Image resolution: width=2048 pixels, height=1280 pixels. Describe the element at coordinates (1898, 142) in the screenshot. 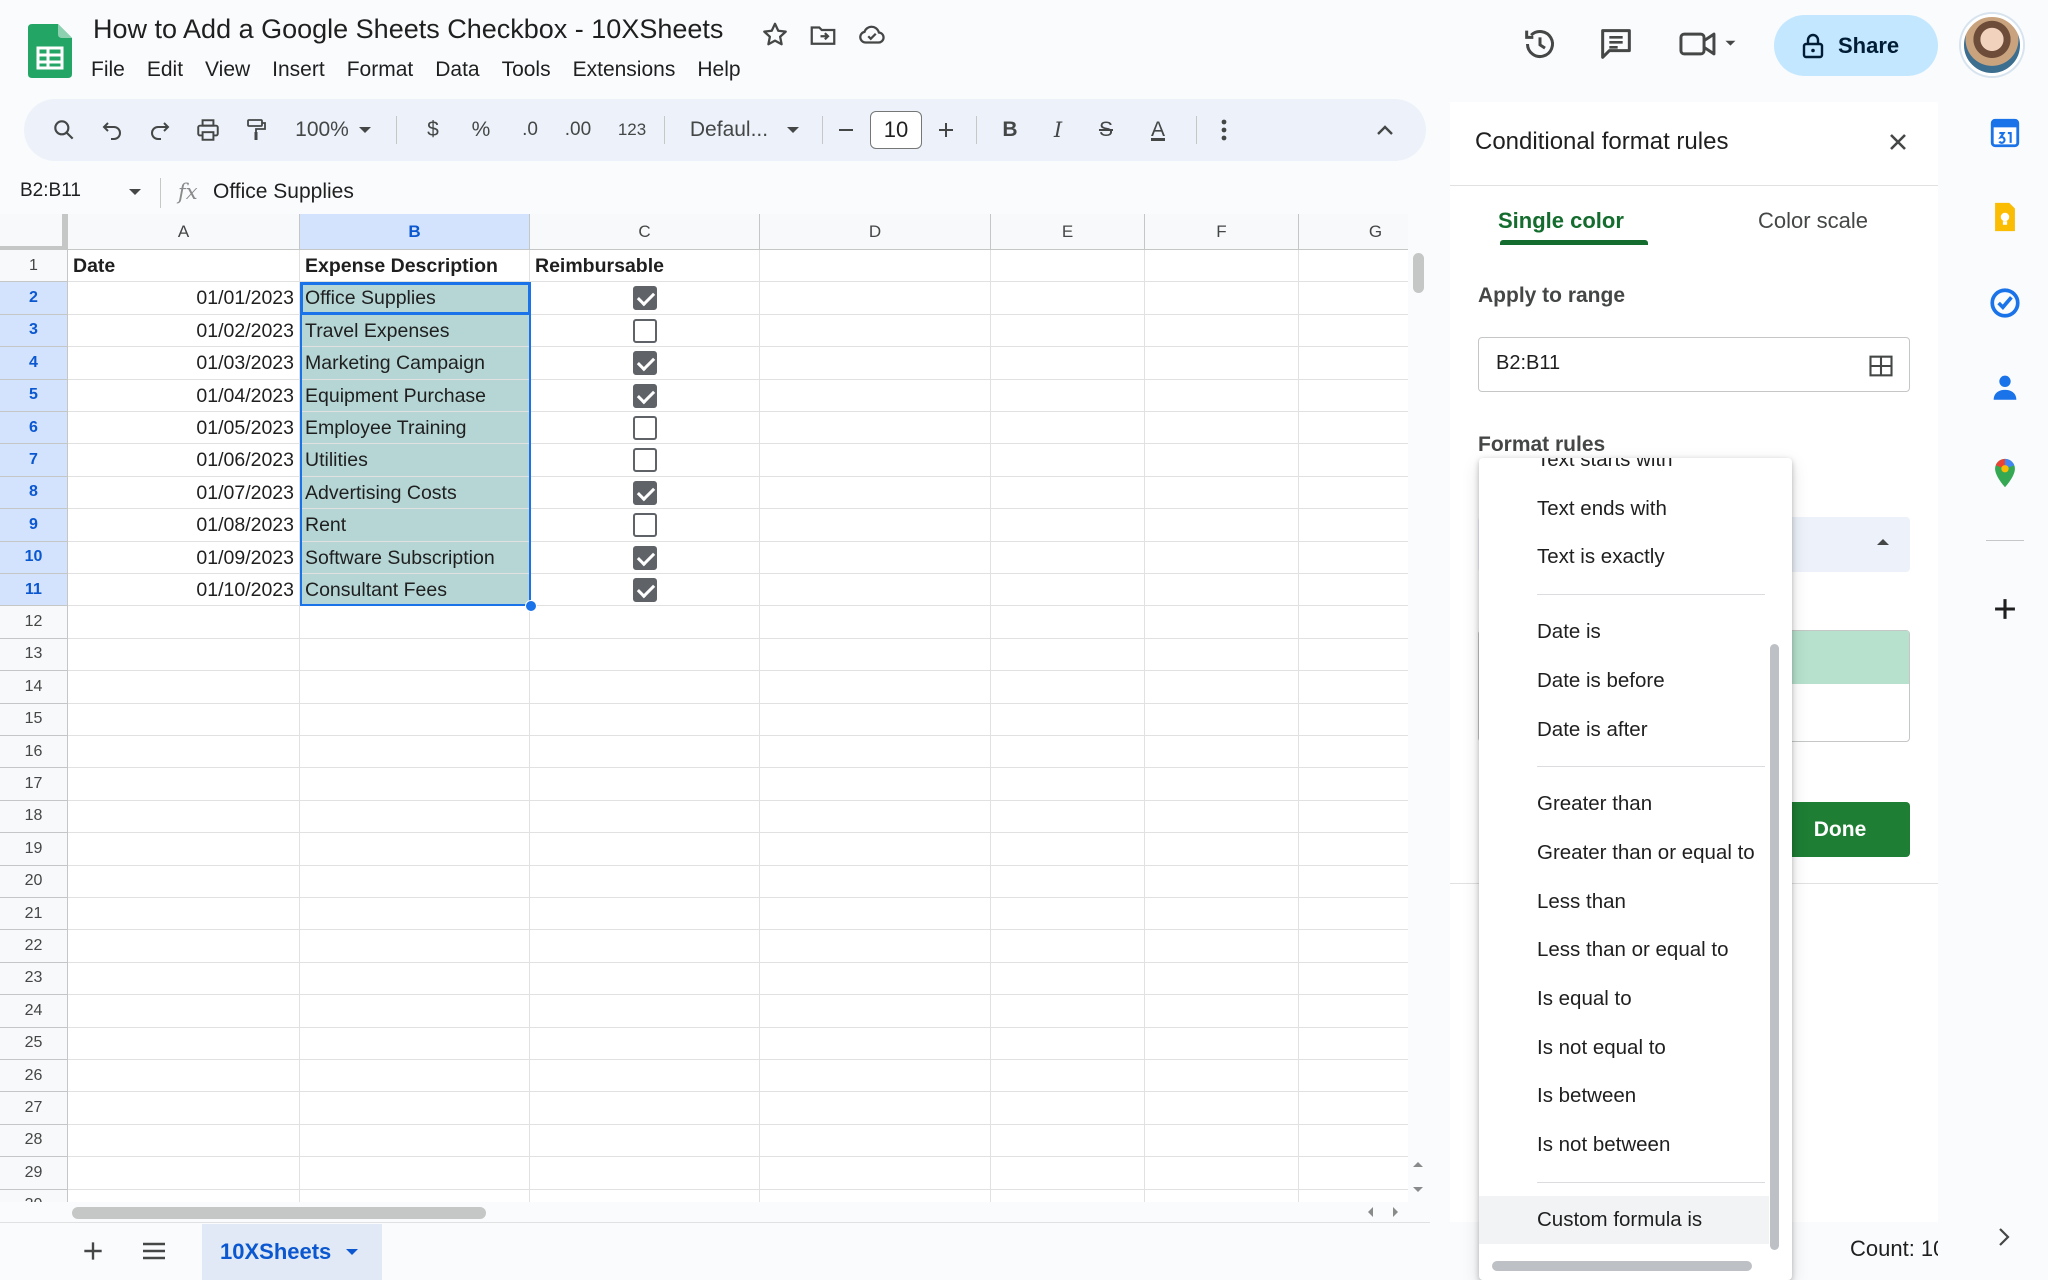

I see `close-icon` at that location.